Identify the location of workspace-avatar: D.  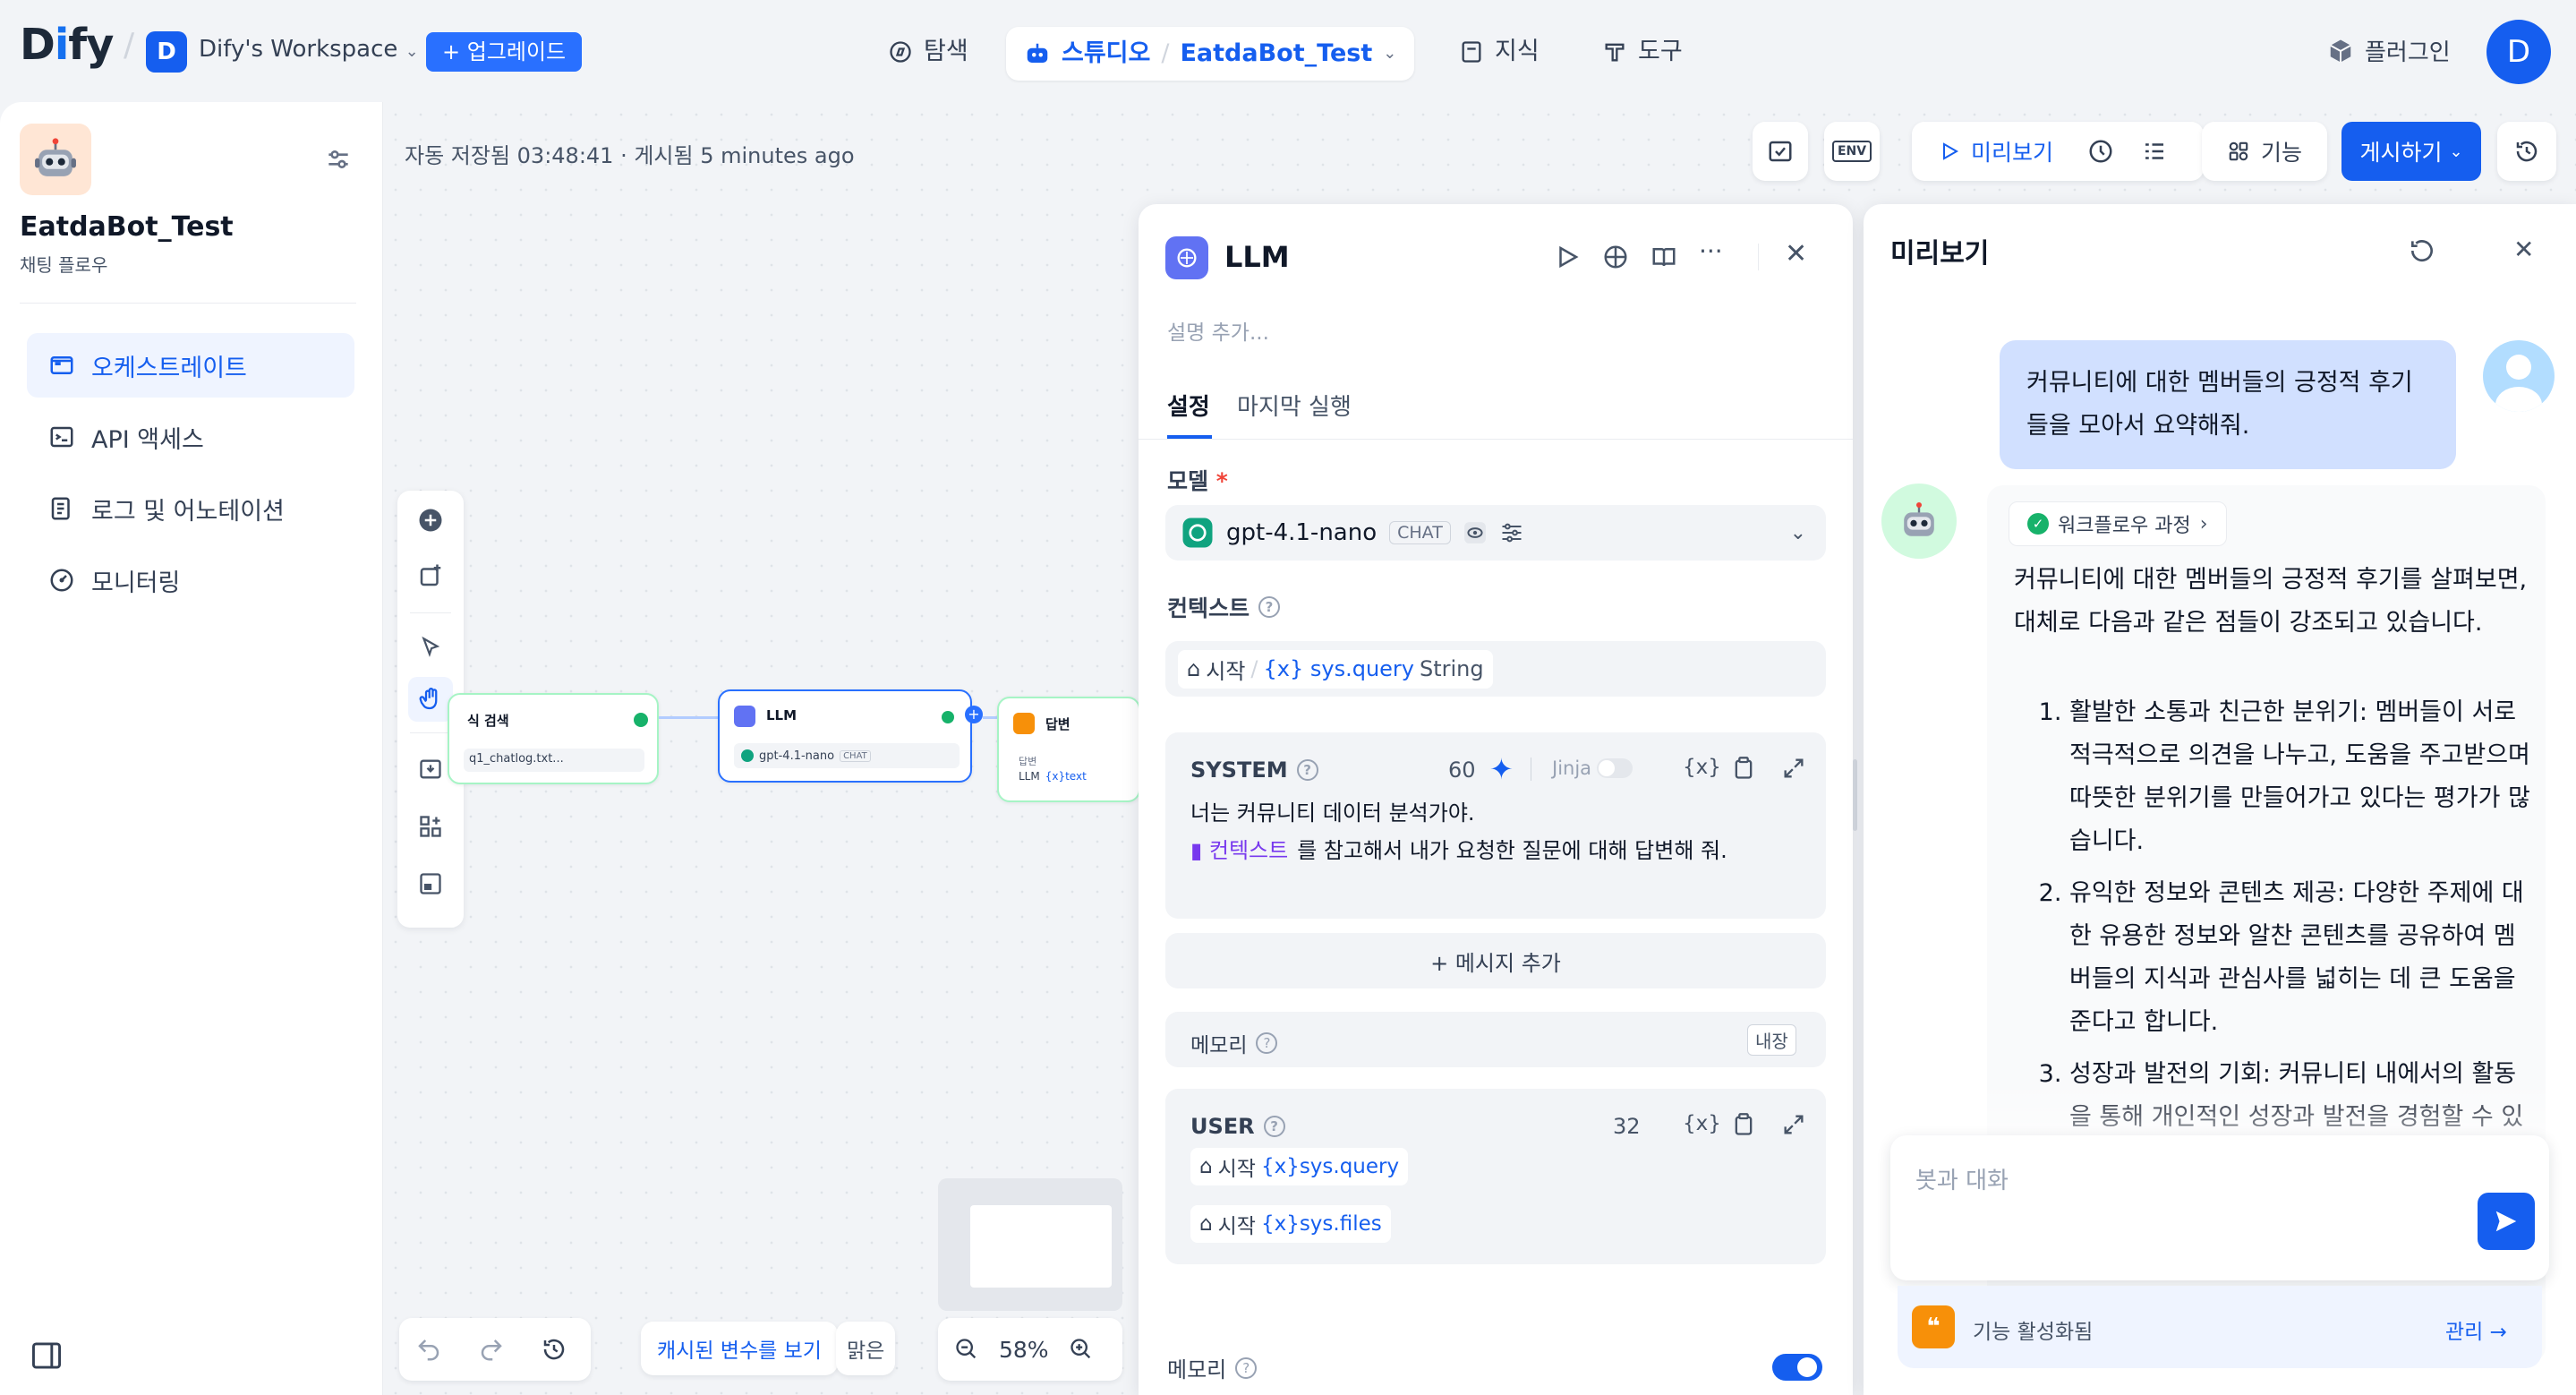
(166, 52).